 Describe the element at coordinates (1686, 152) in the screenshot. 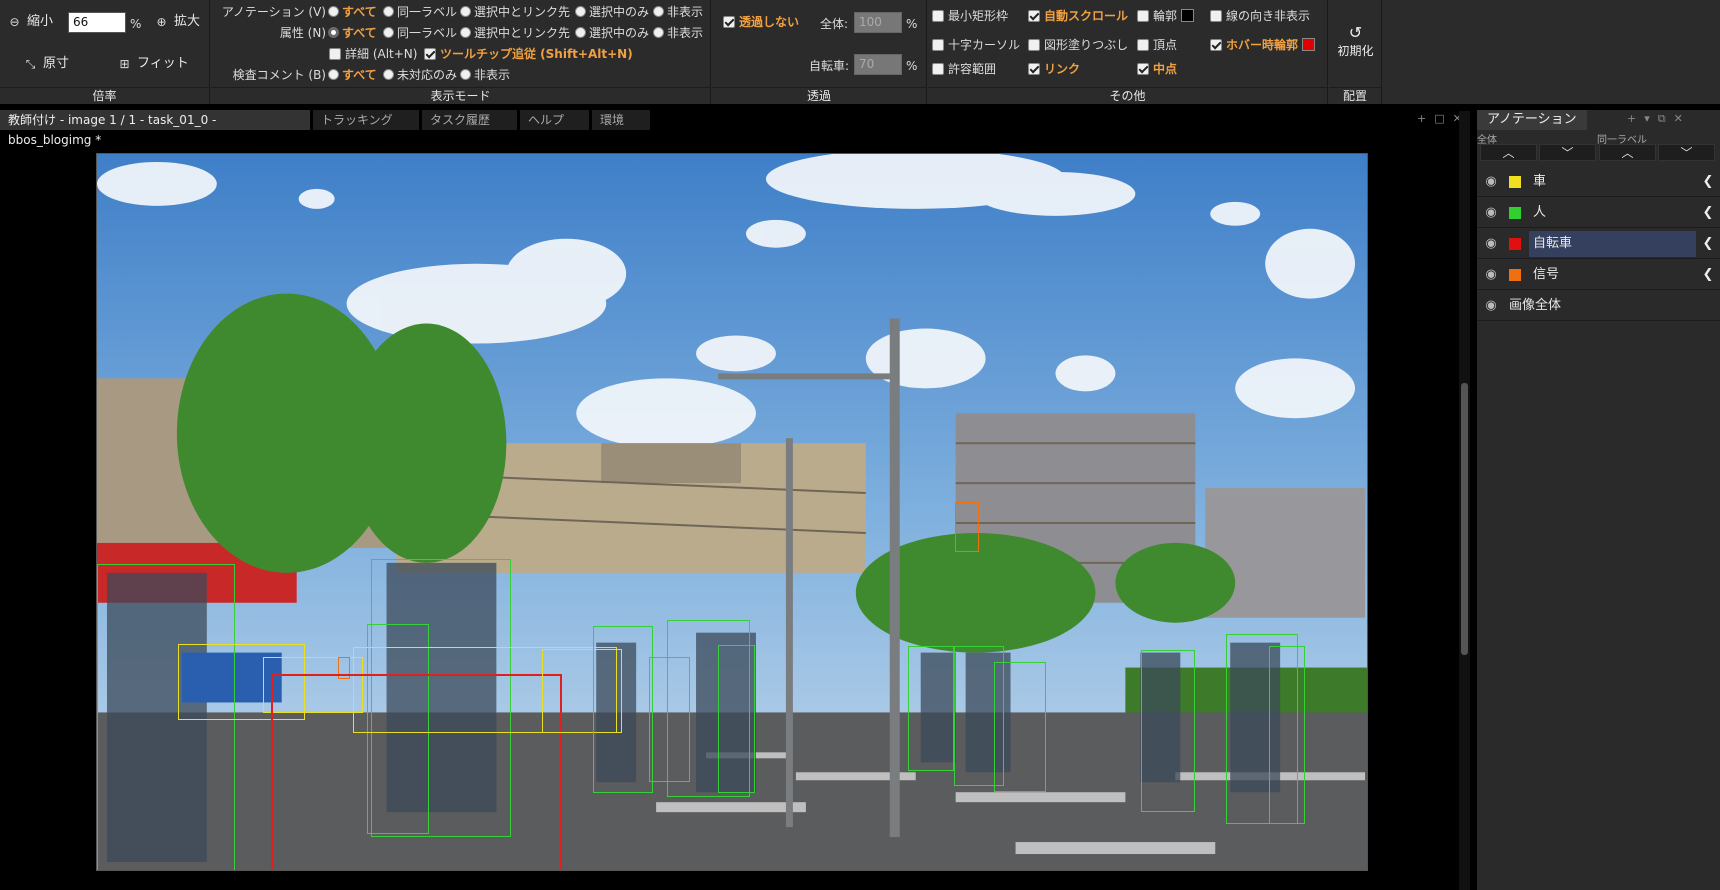

I see `same-next-button: ﹀` at that location.